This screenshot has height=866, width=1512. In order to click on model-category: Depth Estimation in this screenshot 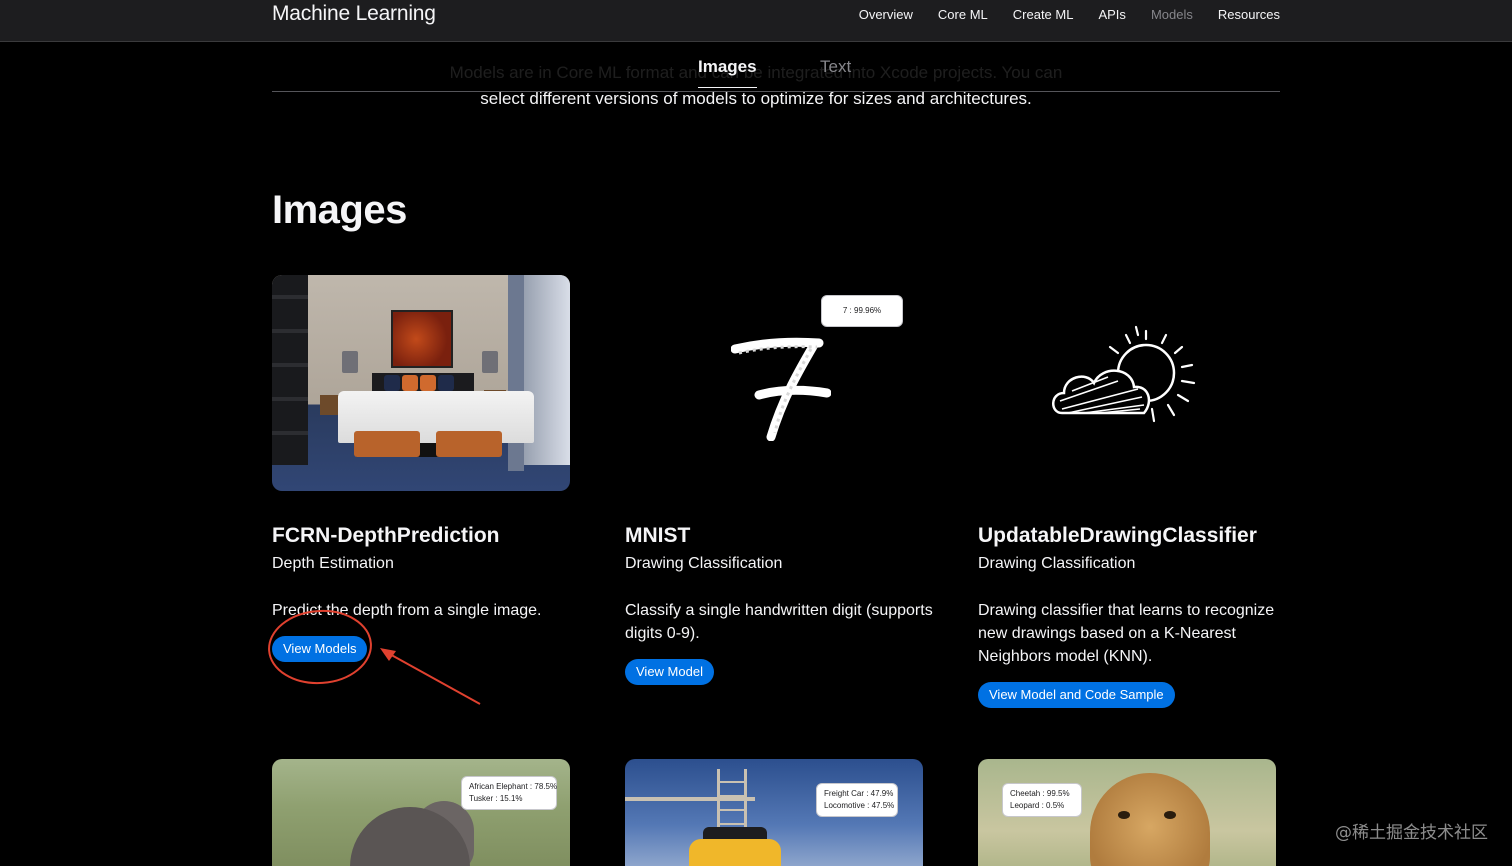, I will do `click(333, 563)`.